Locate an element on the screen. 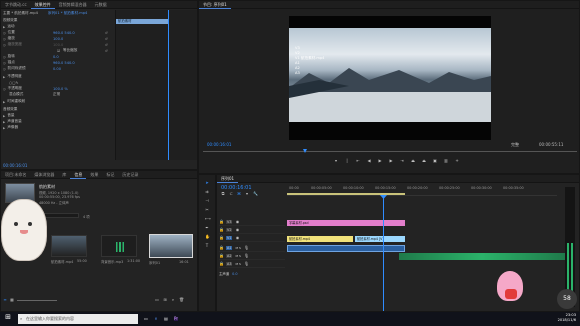 Image resolution: width=580 pixels, height=326 pixels. track-header-a2: 🔒 A2 M S 🎙 is located at coordinates (252, 256).